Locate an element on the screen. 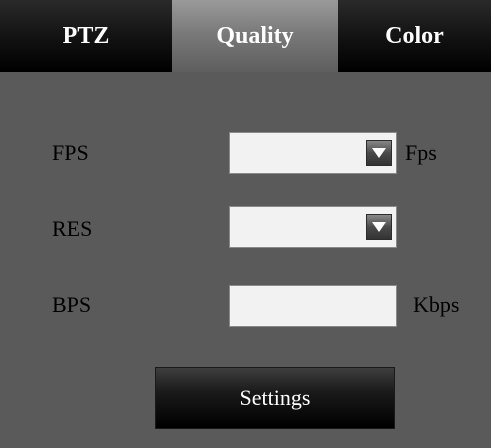  bps-input is located at coordinates (313, 306).